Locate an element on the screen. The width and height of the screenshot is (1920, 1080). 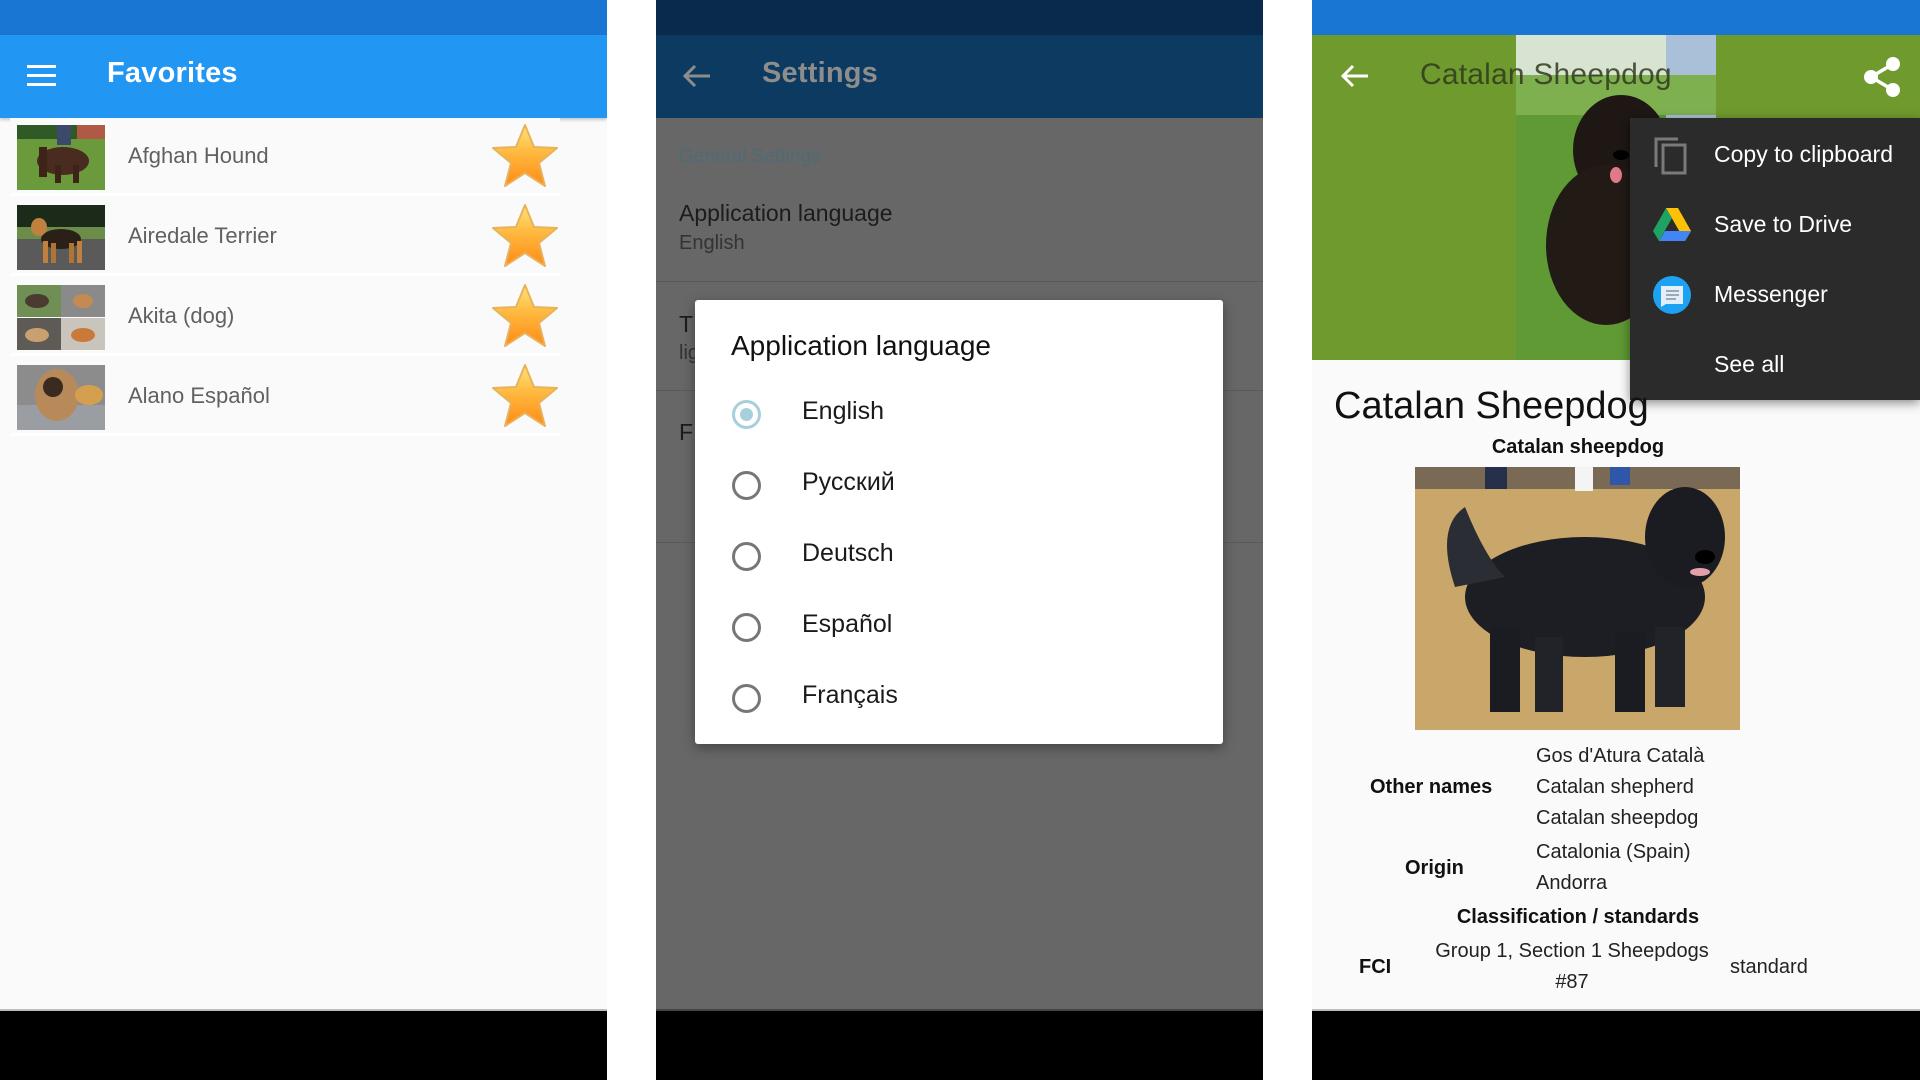
messenger-icon is located at coordinates (1672, 295).